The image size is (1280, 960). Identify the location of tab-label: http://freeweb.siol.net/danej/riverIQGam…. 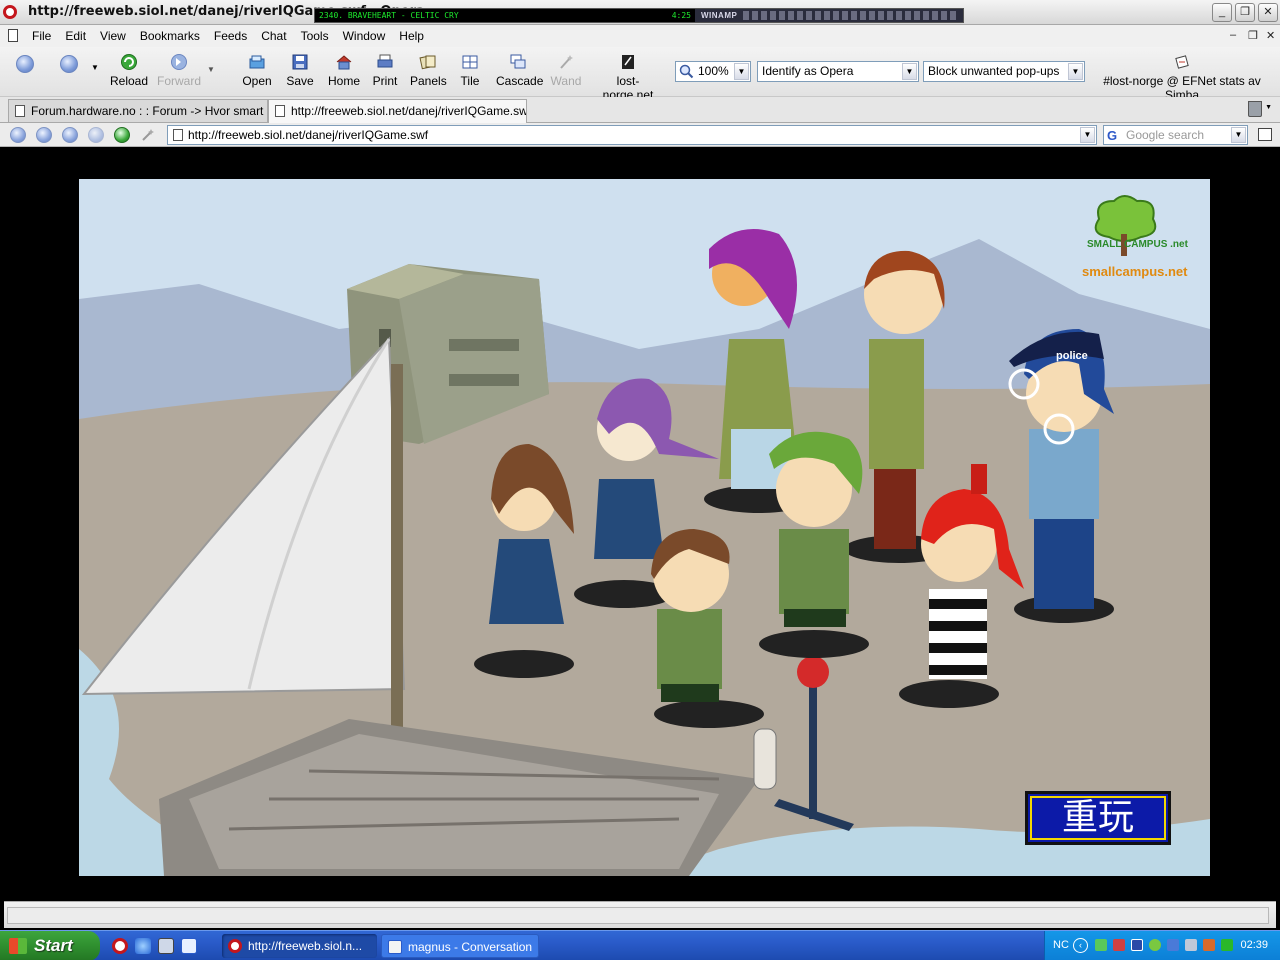
(409, 111).